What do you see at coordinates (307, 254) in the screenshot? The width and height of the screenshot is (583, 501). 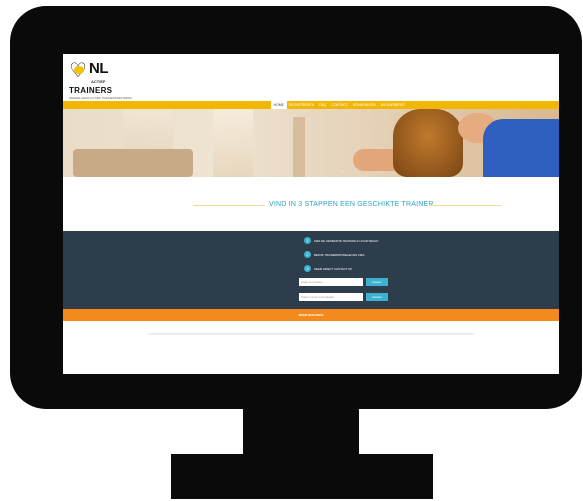 I see `step-number-icon: 2` at bounding box center [307, 254].